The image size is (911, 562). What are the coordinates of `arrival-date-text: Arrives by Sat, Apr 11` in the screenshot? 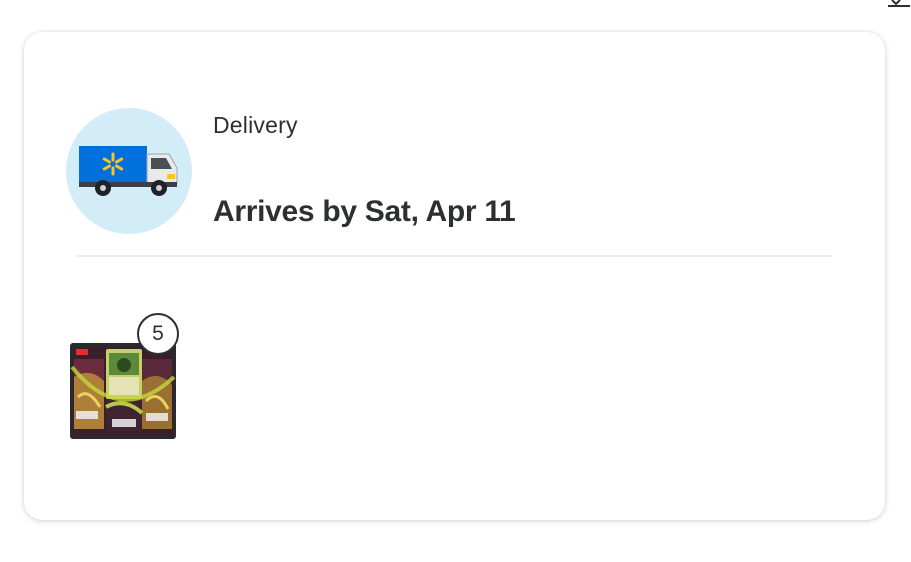 It's located at (364, 211).